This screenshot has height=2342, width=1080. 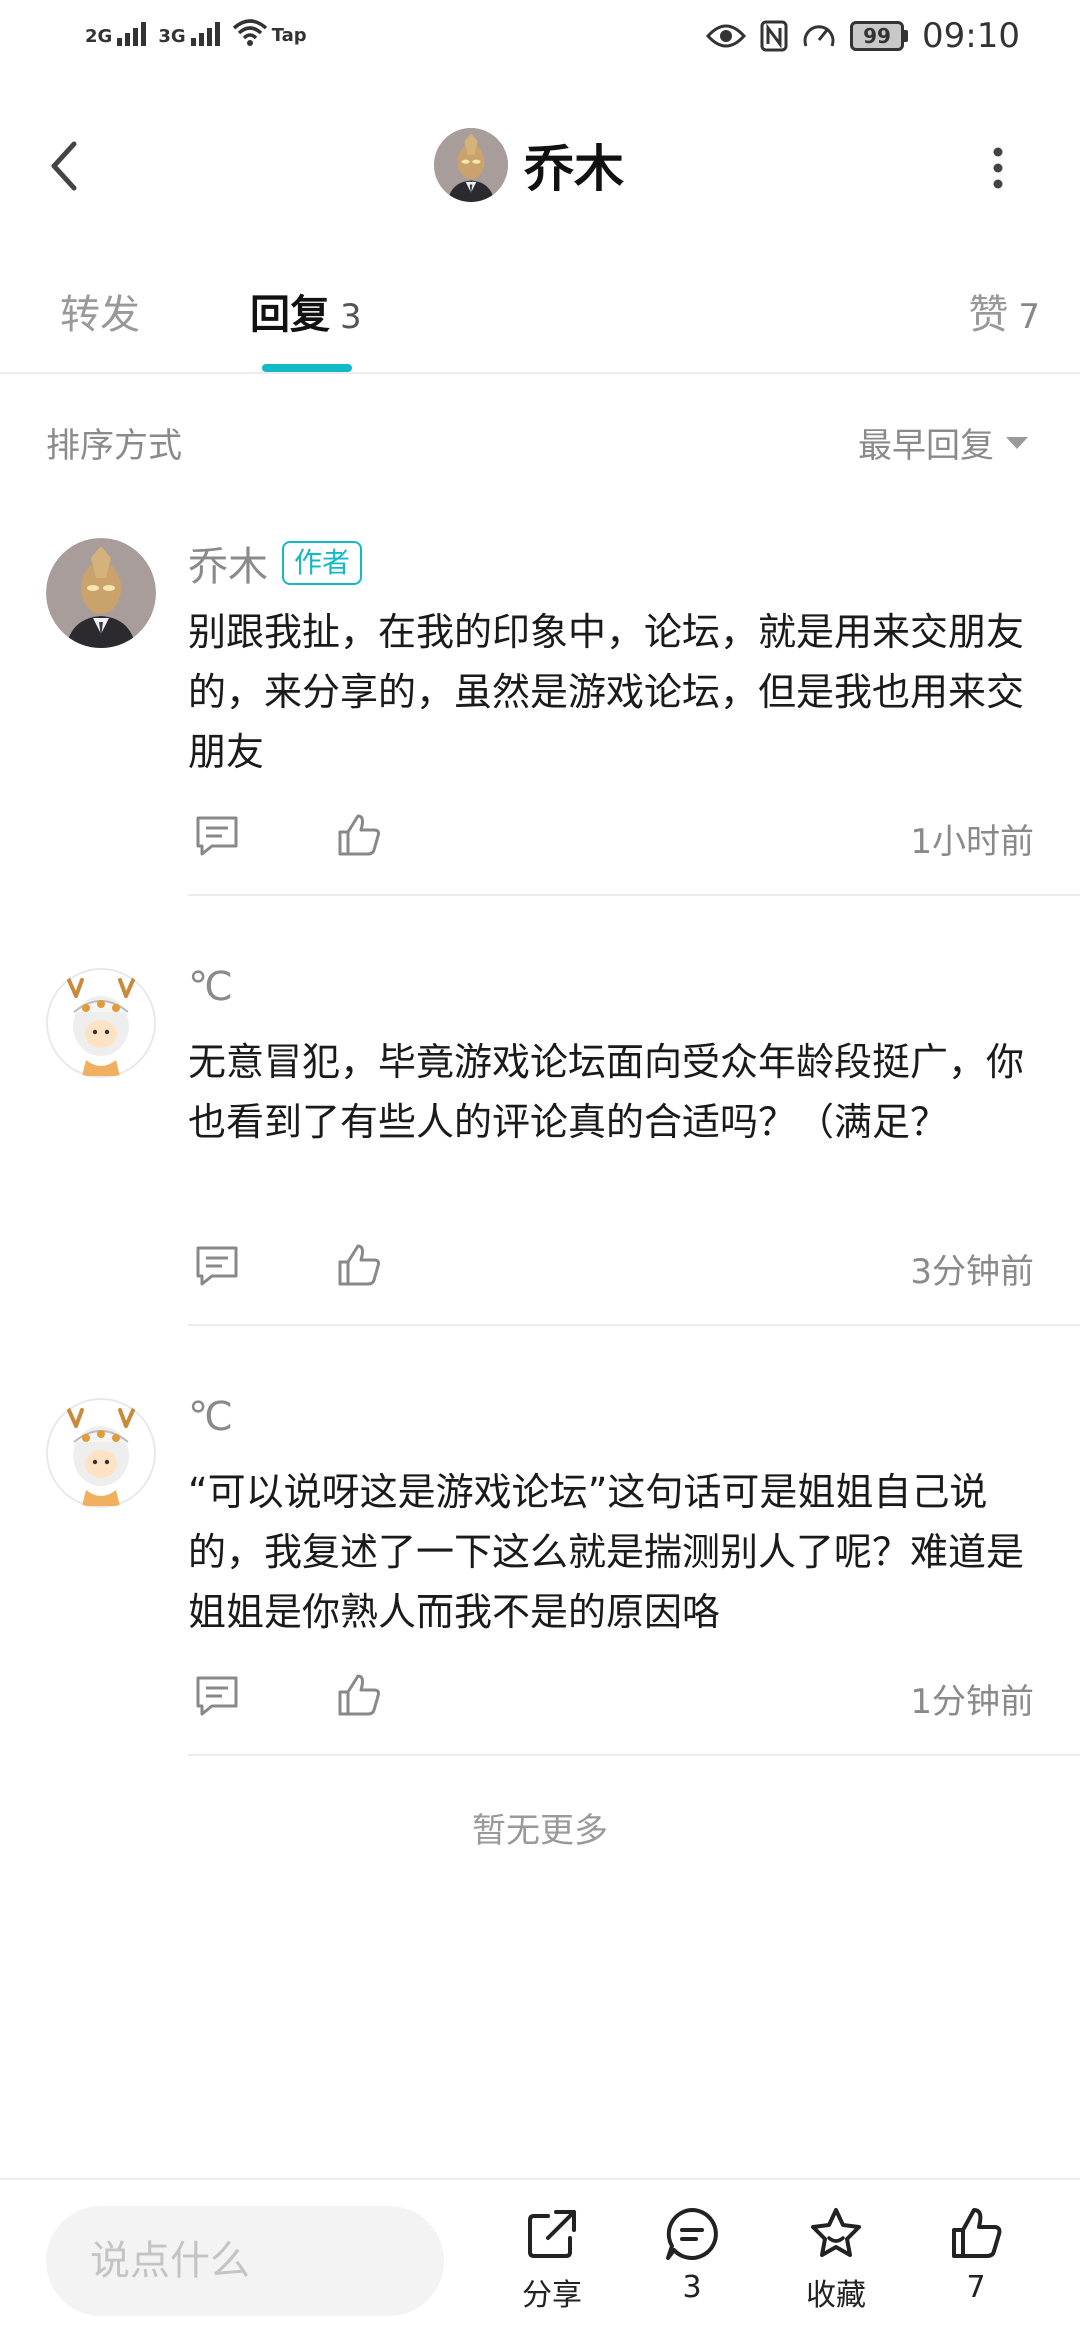 What do you see at coordinates (100, 315) in the screenshot?
I see `tab-reposts-label: 转发` at bounding box center [100, 315].